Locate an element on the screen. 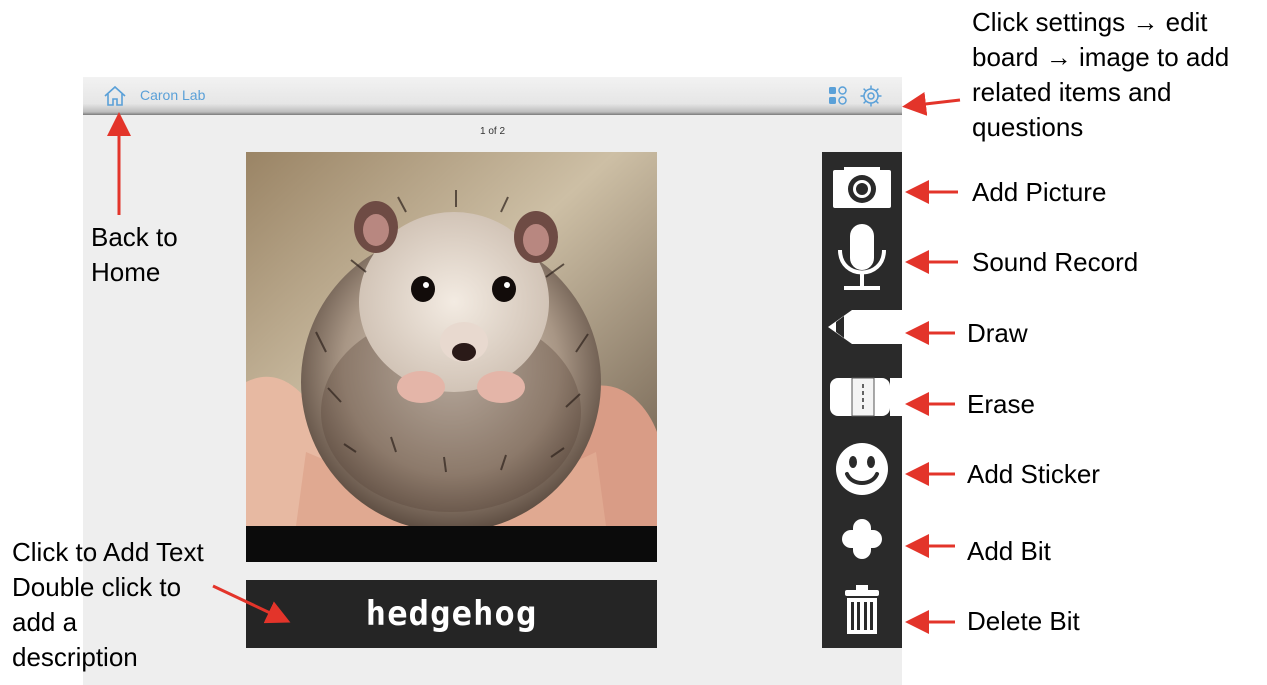  erase-note: Erase is located at coordinates (1001, 404).